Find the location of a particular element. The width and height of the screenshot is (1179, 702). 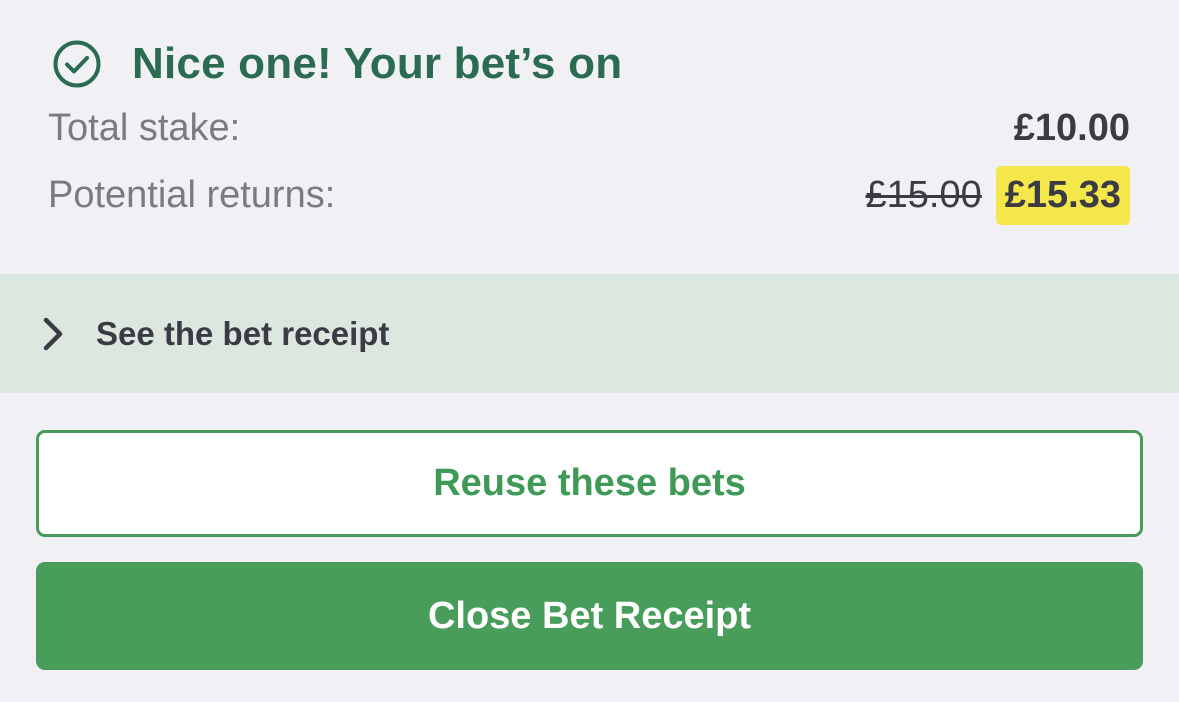

potential-returns-label: Potential returns: is located at coordinates (192, 194).